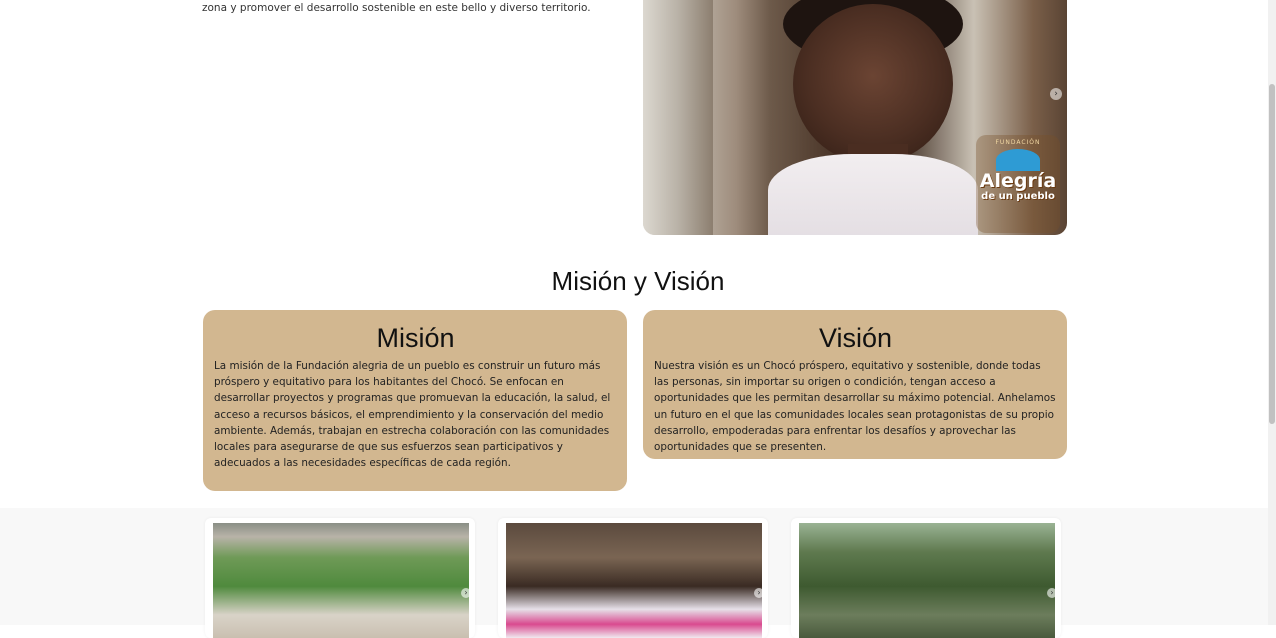 The image size is (1276, 638). Describe the element at coordinates (1018, 181) in the screenshot. I see `logo-main-text: Alegría` at that location.